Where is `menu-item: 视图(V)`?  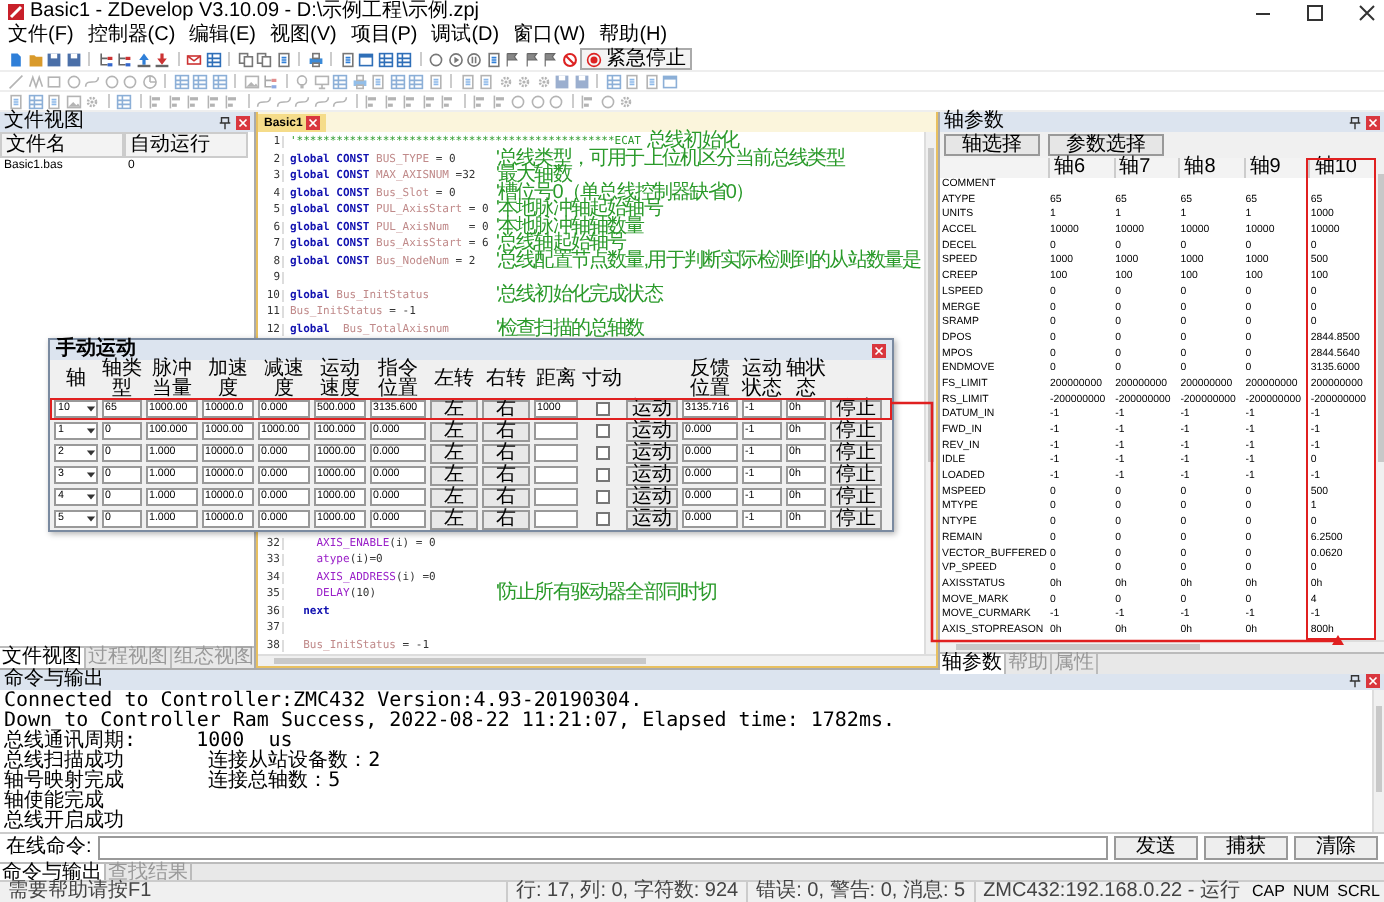
menu-item: 视图(V) is located at coordinates (303, 36).